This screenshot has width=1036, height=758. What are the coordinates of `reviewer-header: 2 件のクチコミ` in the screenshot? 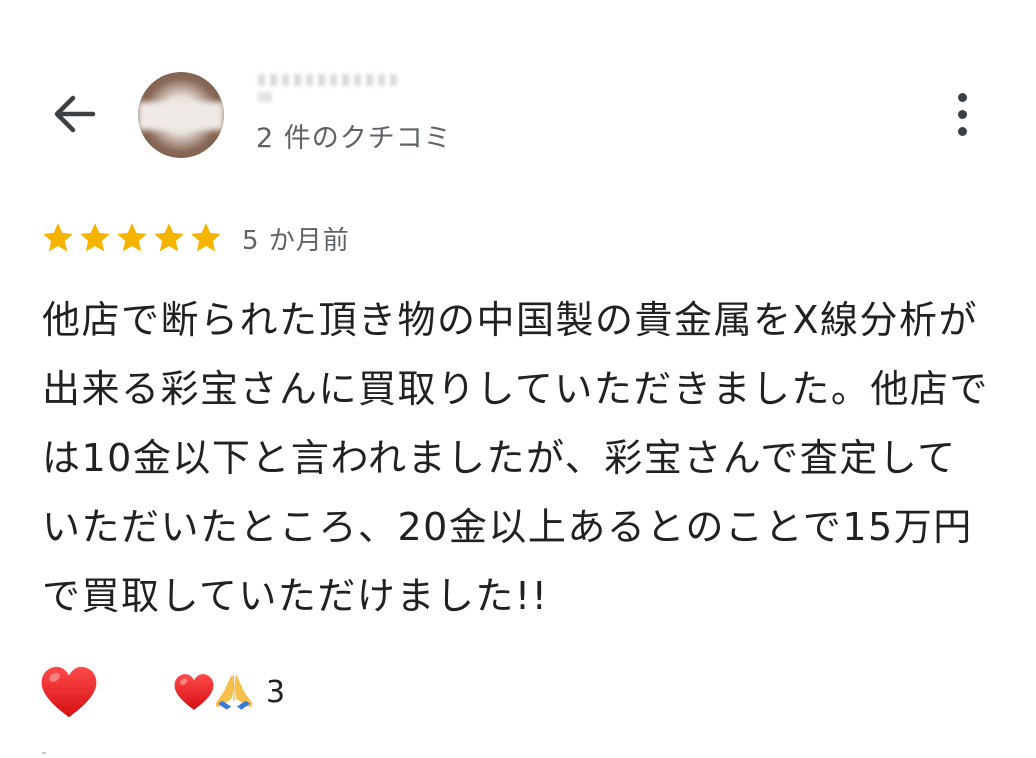 It's located at (518, 115).